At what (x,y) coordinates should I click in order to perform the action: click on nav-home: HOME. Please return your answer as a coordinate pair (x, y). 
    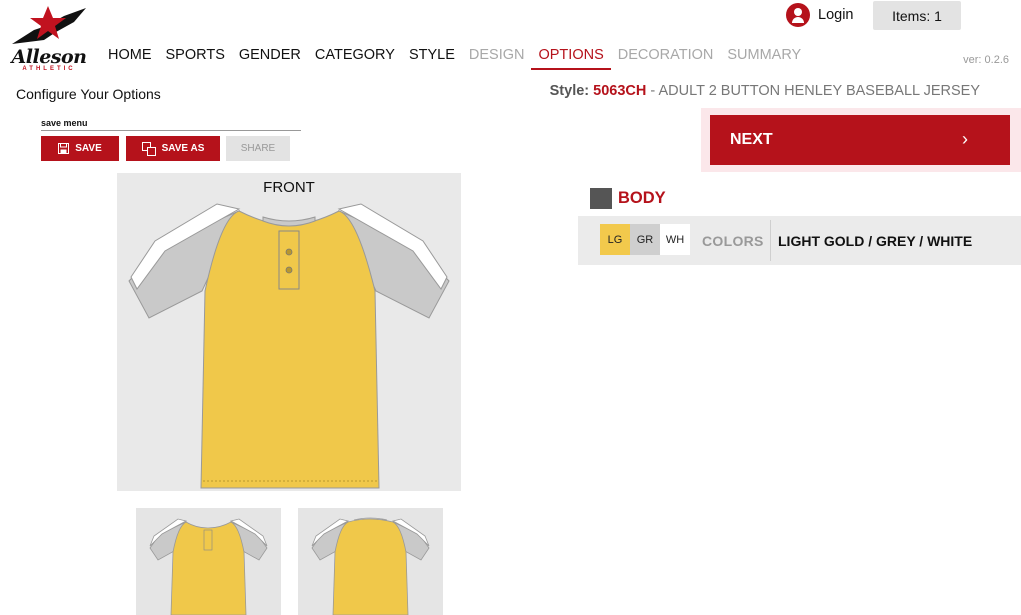
    Looking at the image, I should click on (133, 58).